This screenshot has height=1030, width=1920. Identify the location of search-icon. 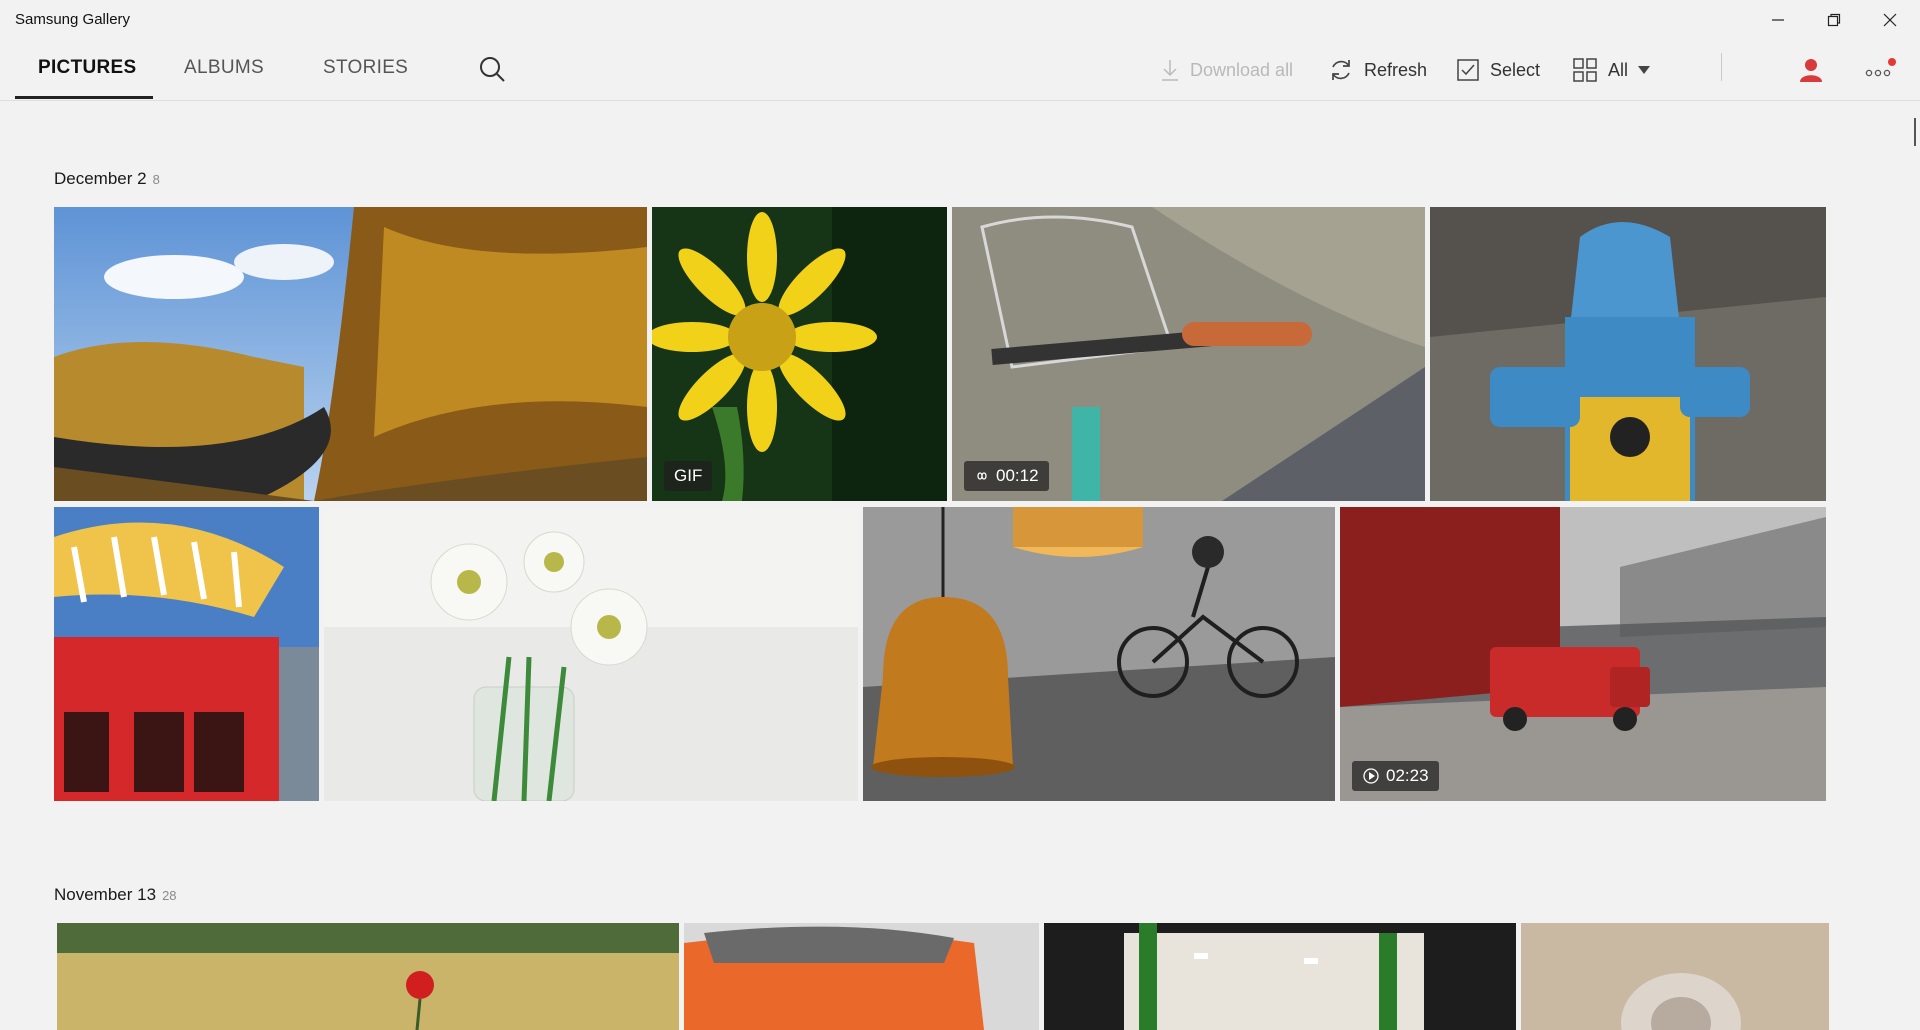
(492, 69).